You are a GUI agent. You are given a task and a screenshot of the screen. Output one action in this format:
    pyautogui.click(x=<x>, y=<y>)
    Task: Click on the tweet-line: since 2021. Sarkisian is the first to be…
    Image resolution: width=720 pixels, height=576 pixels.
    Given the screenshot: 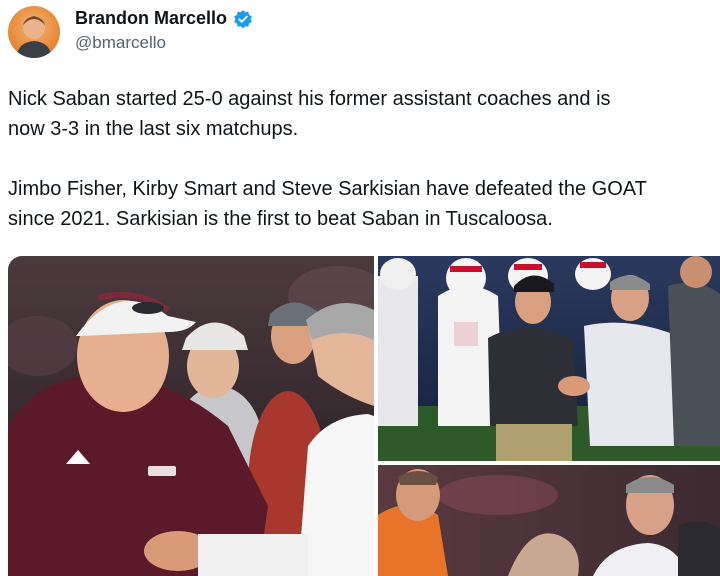 What is the action you would take?
    pyautogui.click(x=280, y=219)
    